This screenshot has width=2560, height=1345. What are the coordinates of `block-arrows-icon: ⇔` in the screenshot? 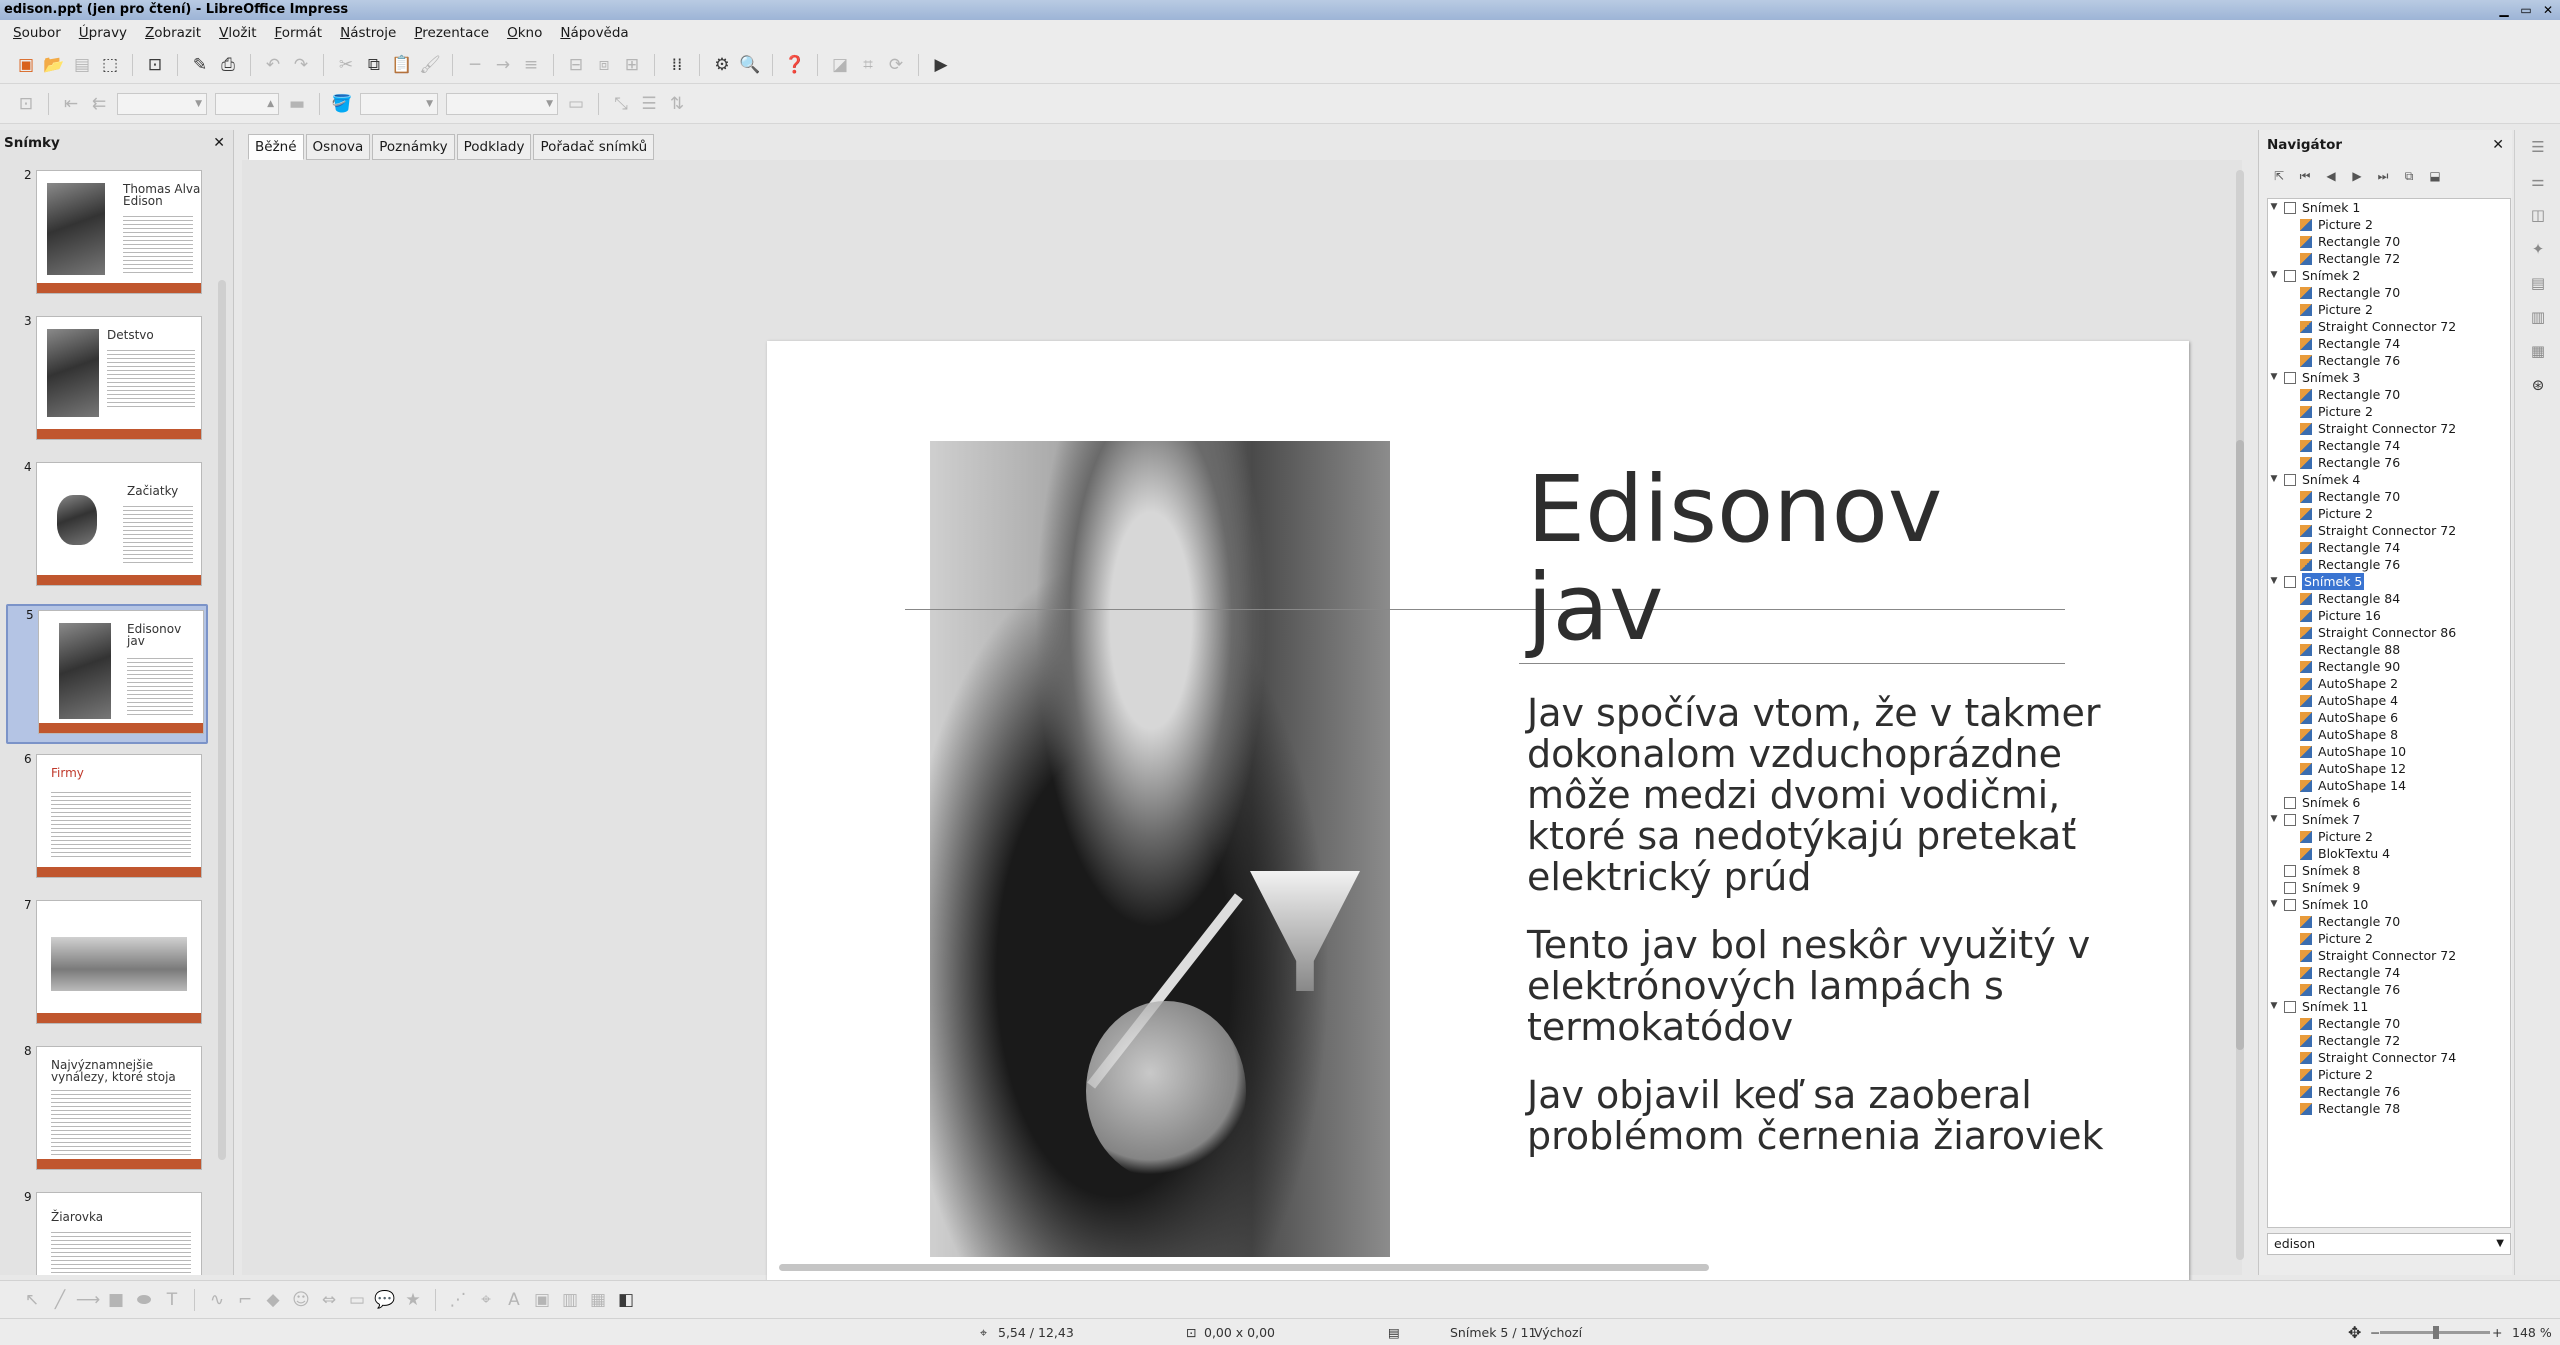 It's located at (329, 1300).